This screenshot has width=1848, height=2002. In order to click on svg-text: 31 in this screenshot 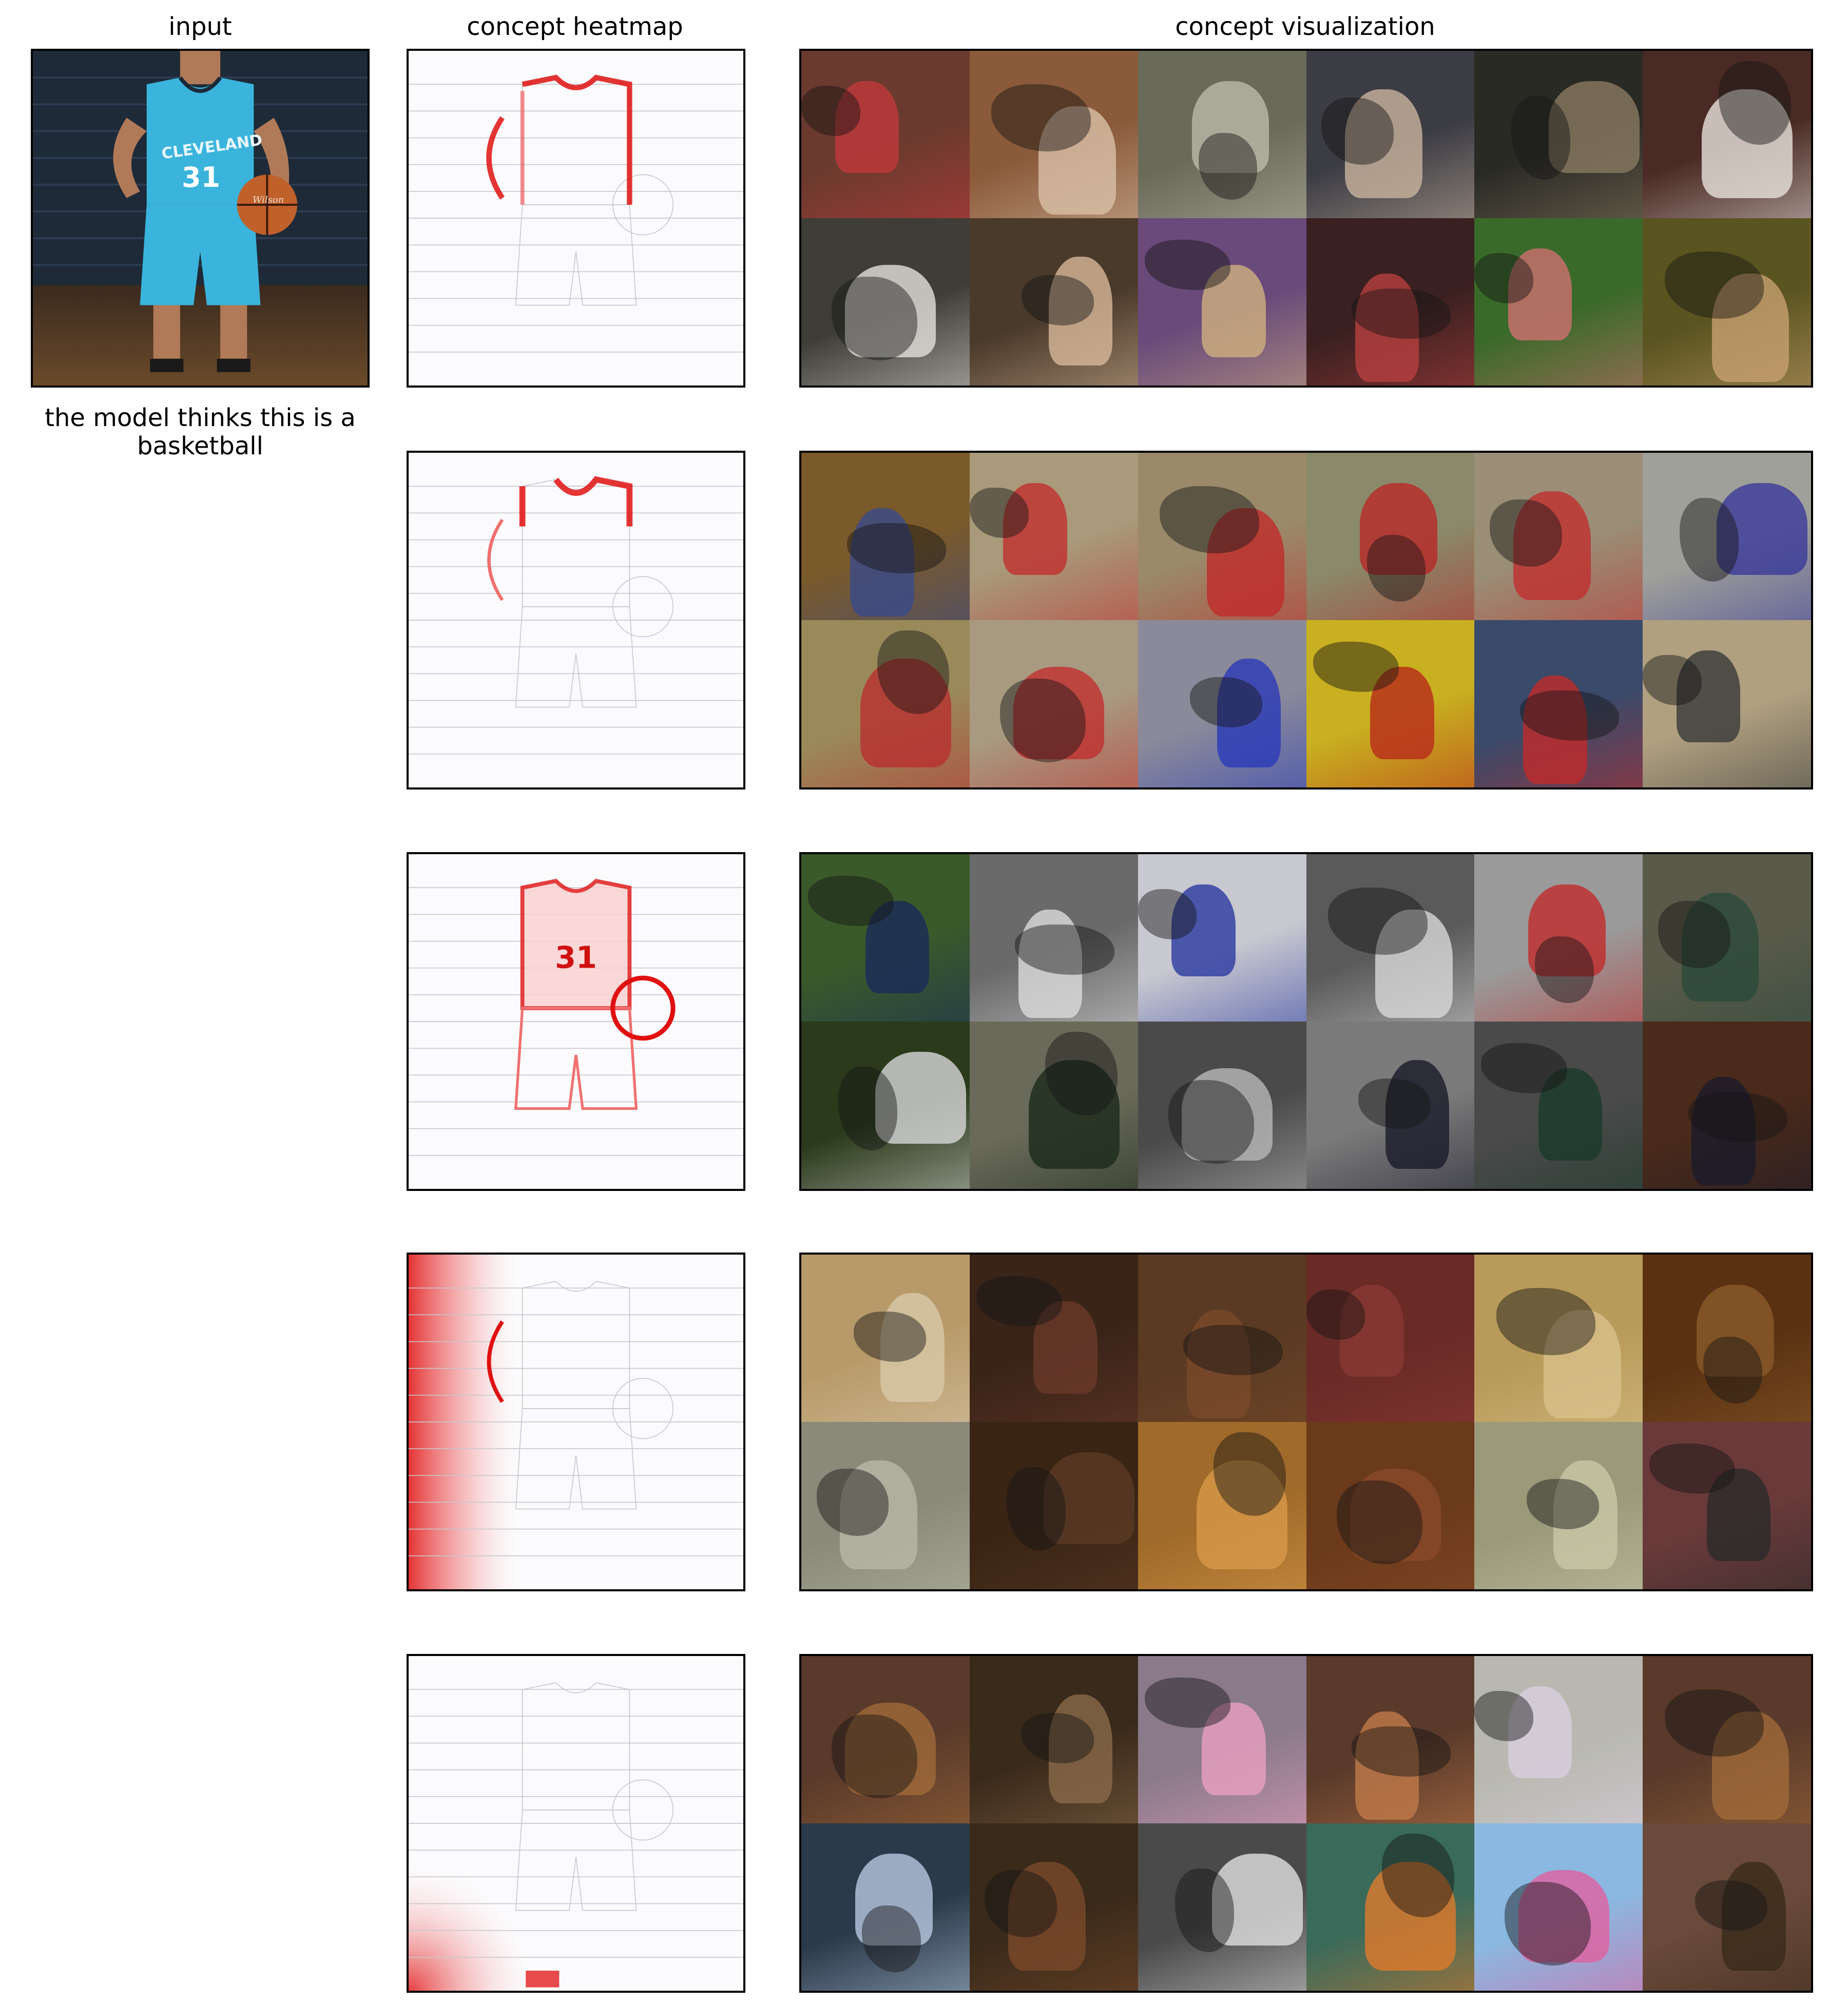, I will do `click(576, 957)`.